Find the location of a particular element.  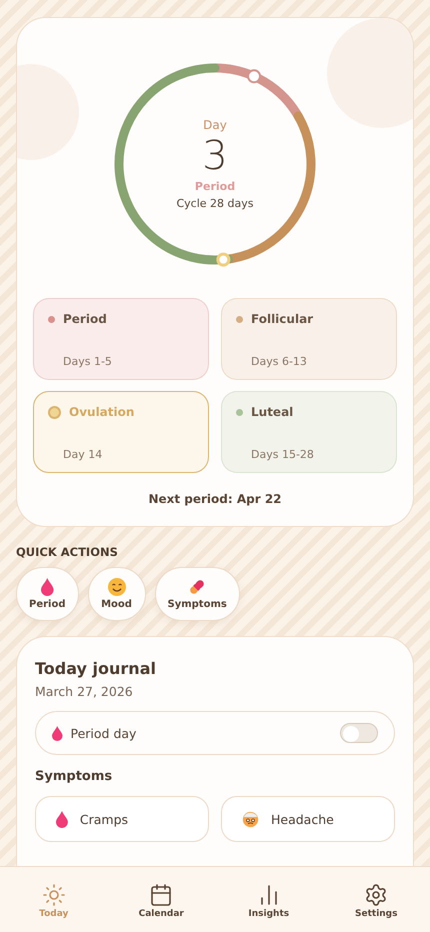

next-period-text: Next period: Apr 22 is located at coordinates (215, 499).